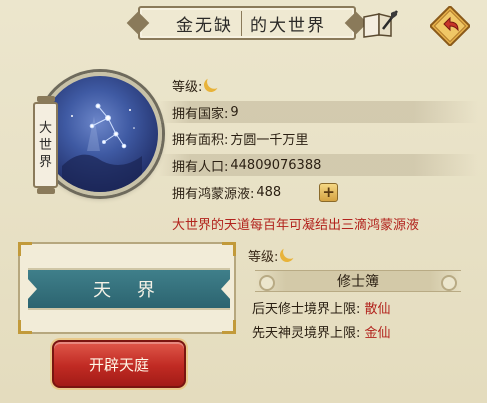 Image resolution: width=487 pixels, height=403 pixels. Describe the element at coordinates (200, 140) in the screenshot. I see `area-label: 拥有面积:` at that location.